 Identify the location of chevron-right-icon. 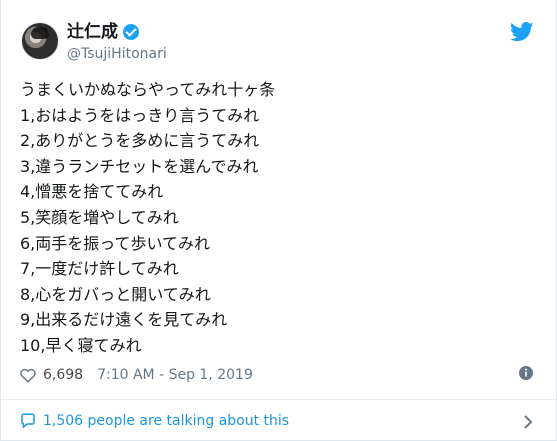
(528, 422).